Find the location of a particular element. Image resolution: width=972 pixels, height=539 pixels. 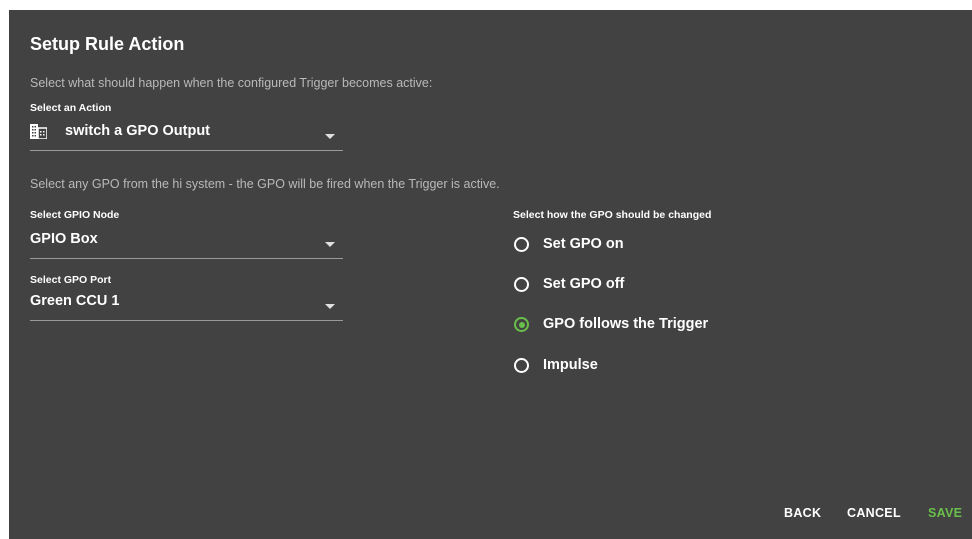

radio-label: Impulse is located at coordinates (570, 365).